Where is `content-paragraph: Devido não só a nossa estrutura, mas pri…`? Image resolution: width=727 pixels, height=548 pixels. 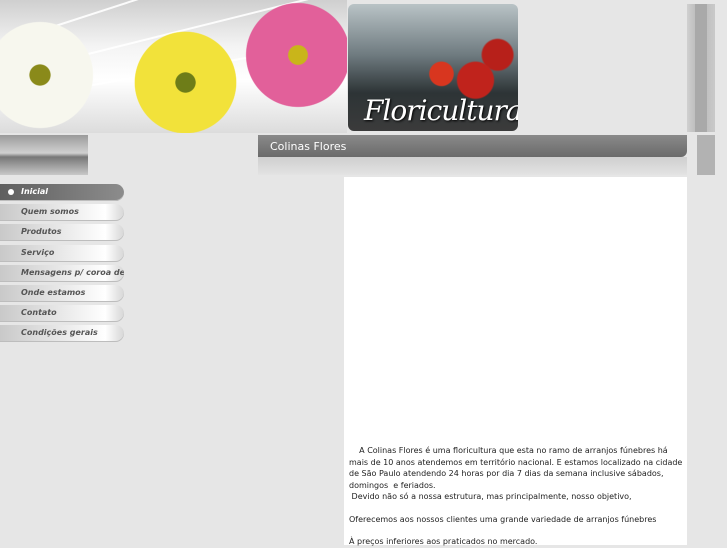 content-paragraph: Devido não só a nossa estrutura, mas pri… is located at coordinates (490, 496).